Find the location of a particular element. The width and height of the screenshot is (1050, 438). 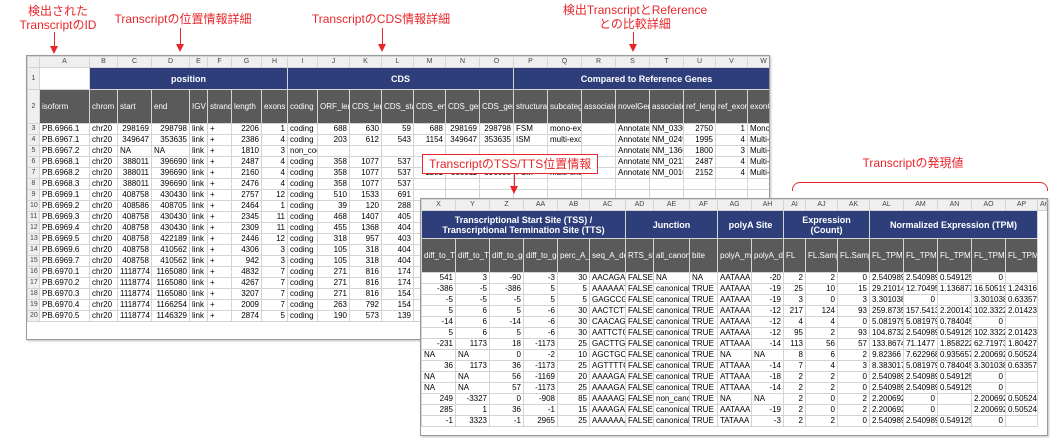

table-cell: -1173 is located at coordinates (540, 388).